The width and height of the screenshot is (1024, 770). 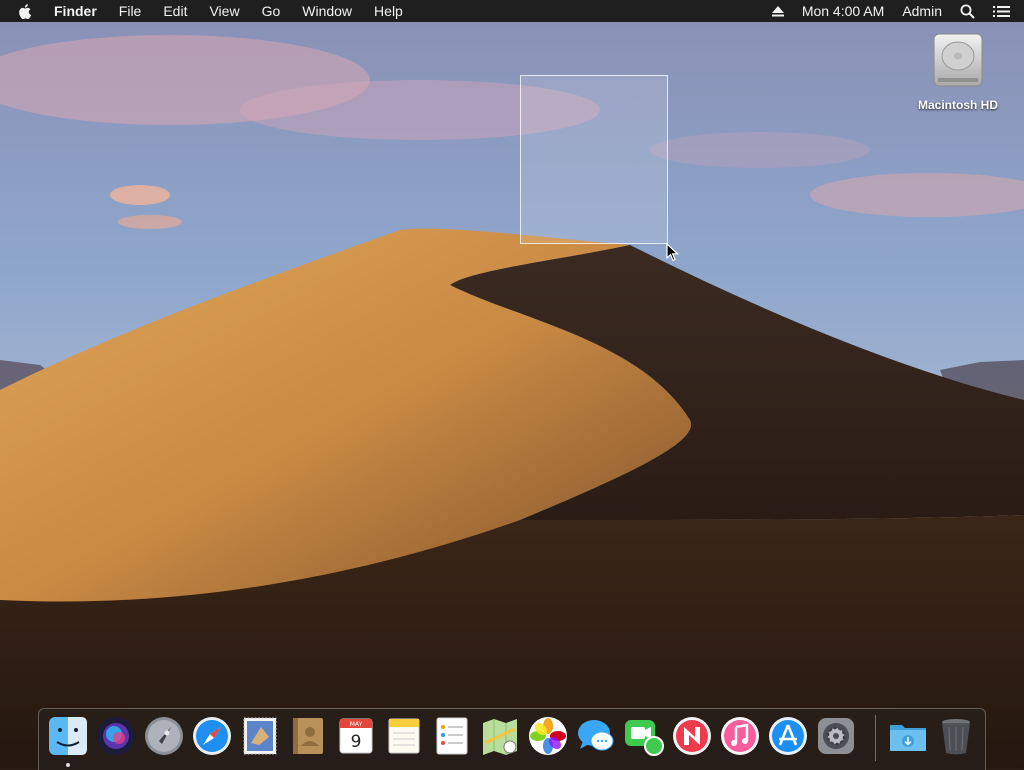 What do you see at coordinates (958, 60) in the screenshot?
I see `hard-drive-icon` at bounding box center [958, 60].